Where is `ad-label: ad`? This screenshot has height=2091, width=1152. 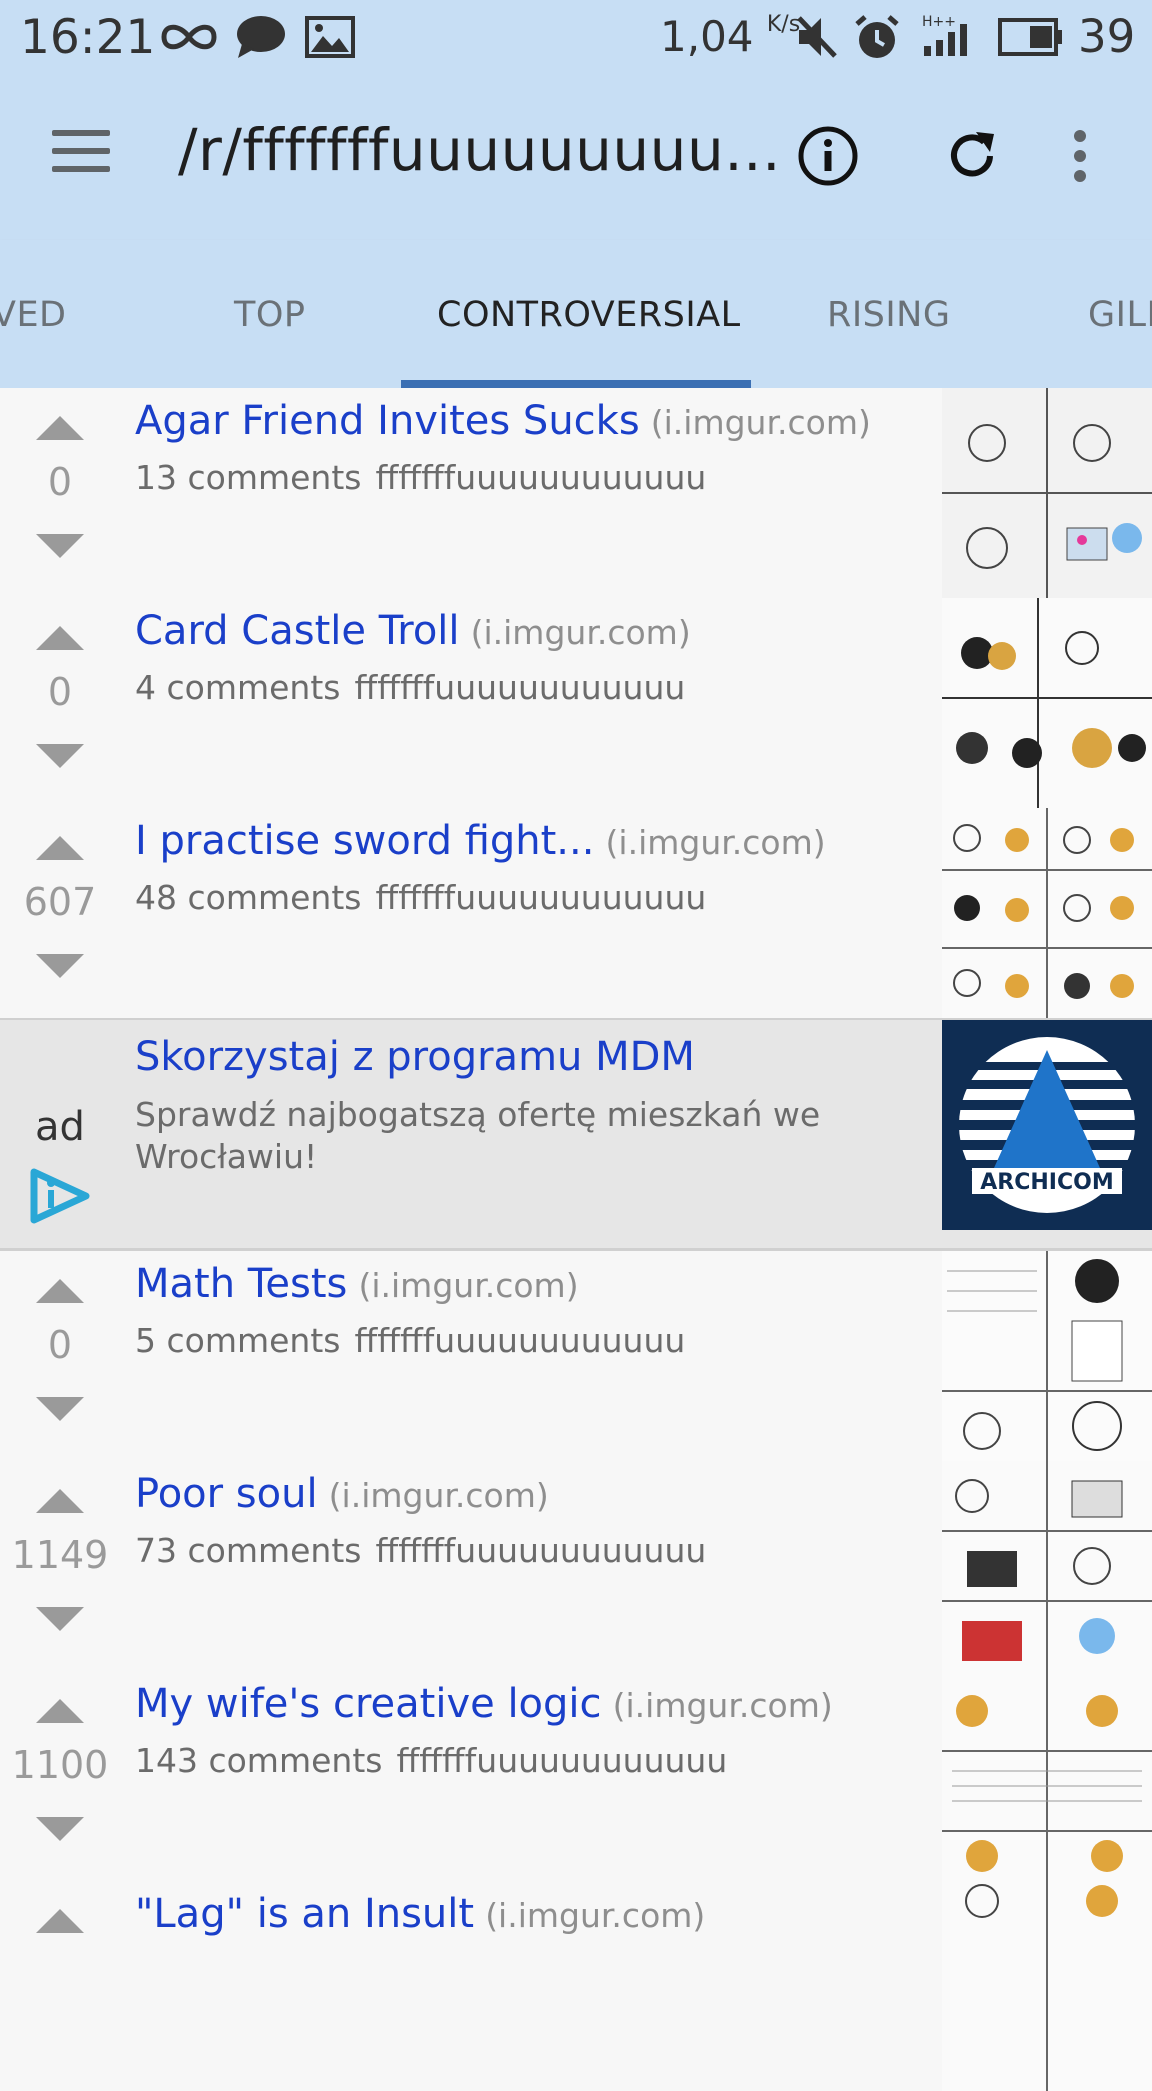 ad-label: ad is located at coordinates (60, 1127).